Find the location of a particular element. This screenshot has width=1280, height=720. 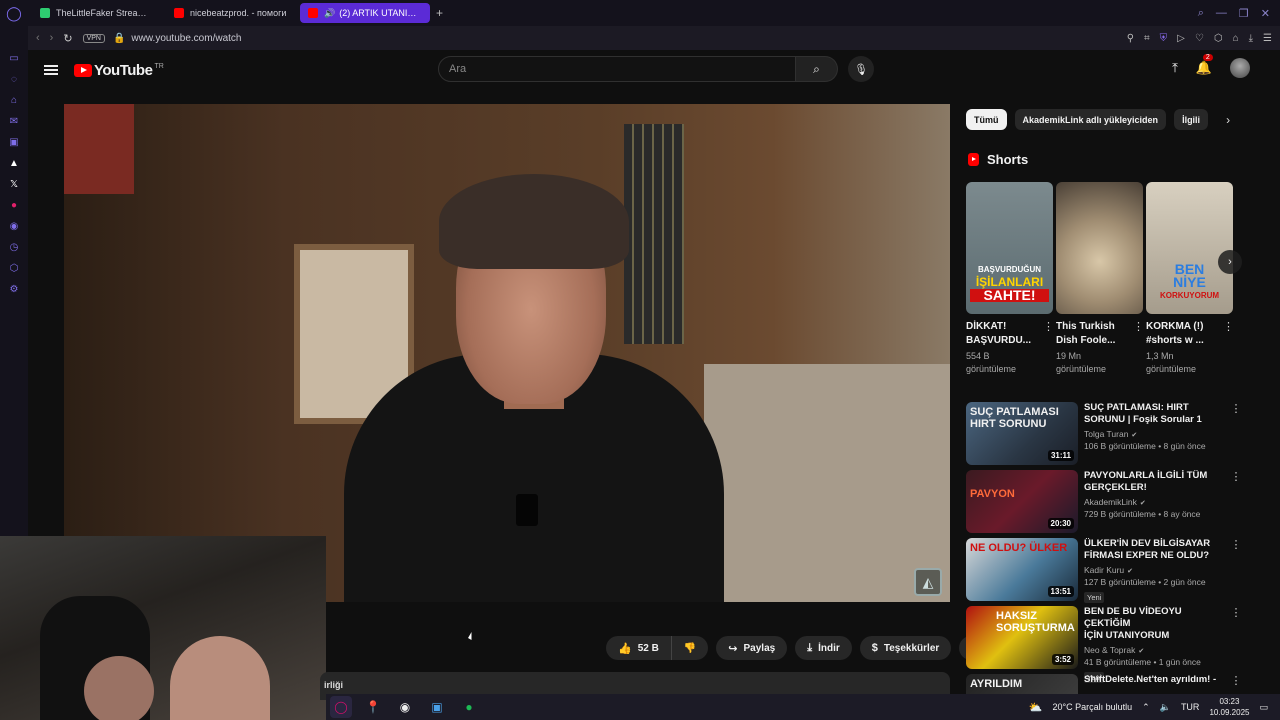

sidebar-app-icon: ▲ is located at coordinates (14, 163).